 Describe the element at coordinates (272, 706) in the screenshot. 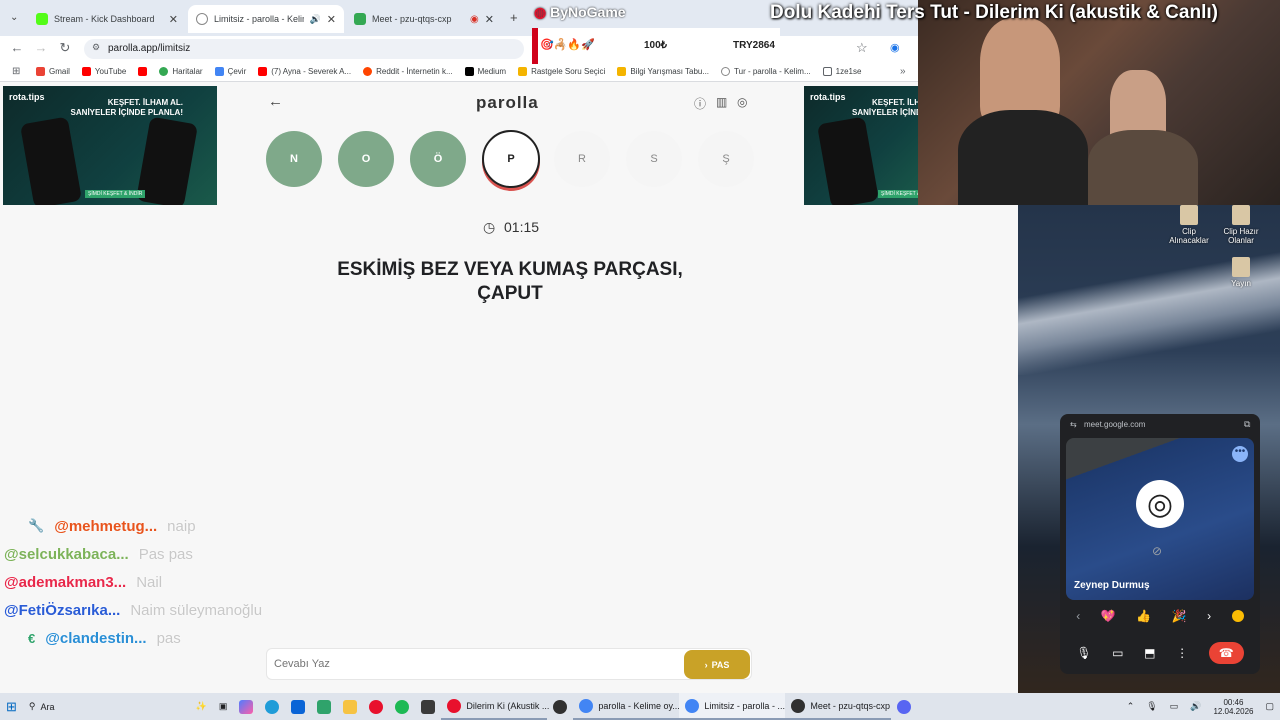

I see `edge-icon` at that location.